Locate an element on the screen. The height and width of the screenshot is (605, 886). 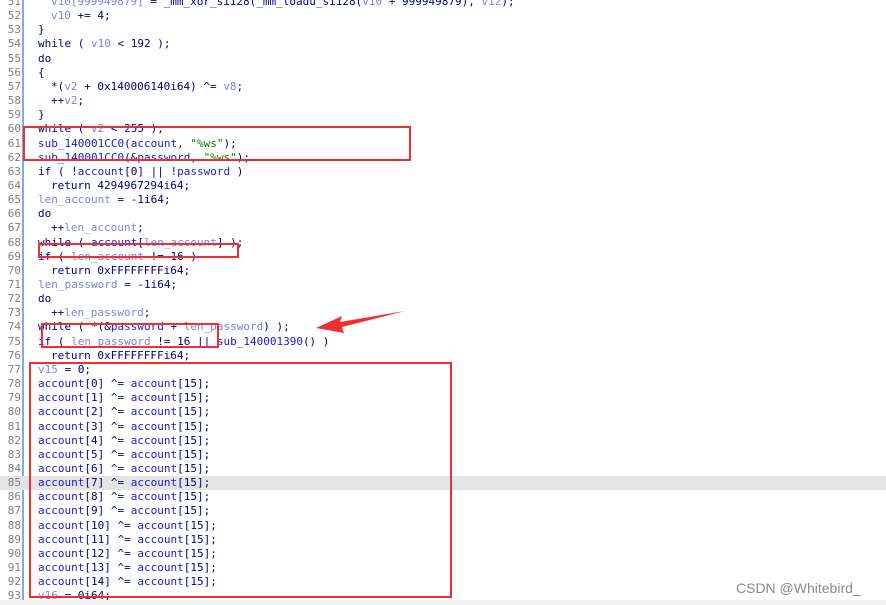
annotation-arrow-icon is located at coordinates (360, 322).